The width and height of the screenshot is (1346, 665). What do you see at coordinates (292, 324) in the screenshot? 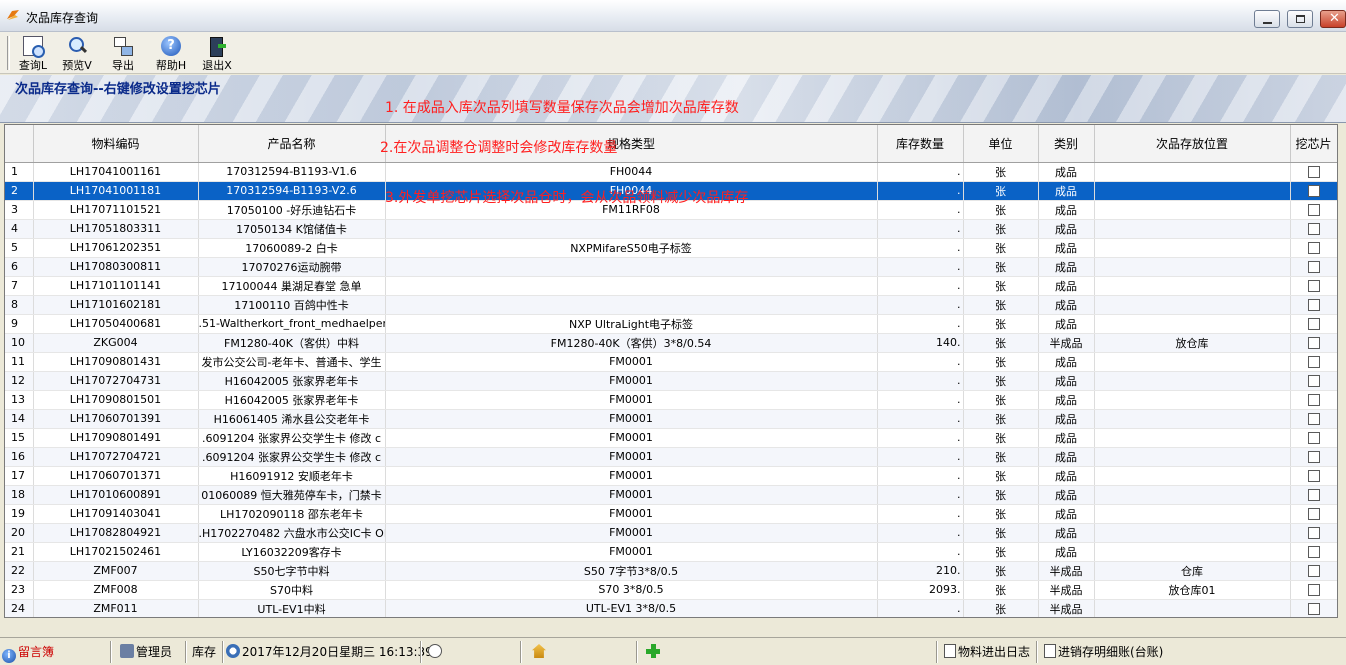
I see `product-name-cell: .51-Waltherkort_front_medhaelper` at bounding box center [292, 324].